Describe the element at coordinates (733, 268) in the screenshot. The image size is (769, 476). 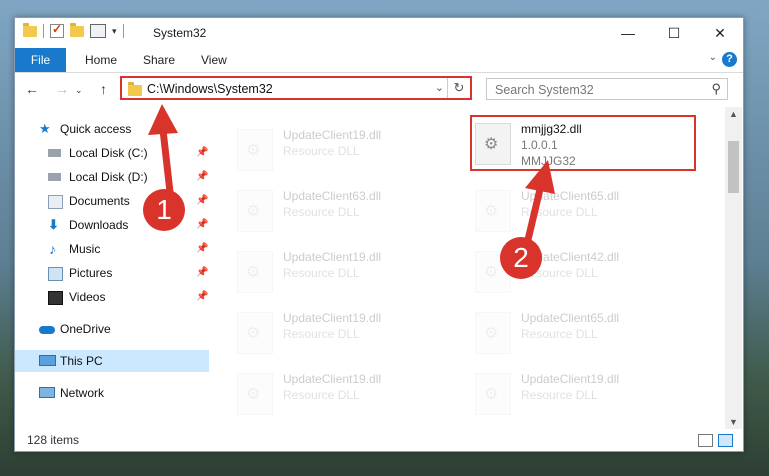
I see `vertical-scrollbar: ▲ ▼` at that location.